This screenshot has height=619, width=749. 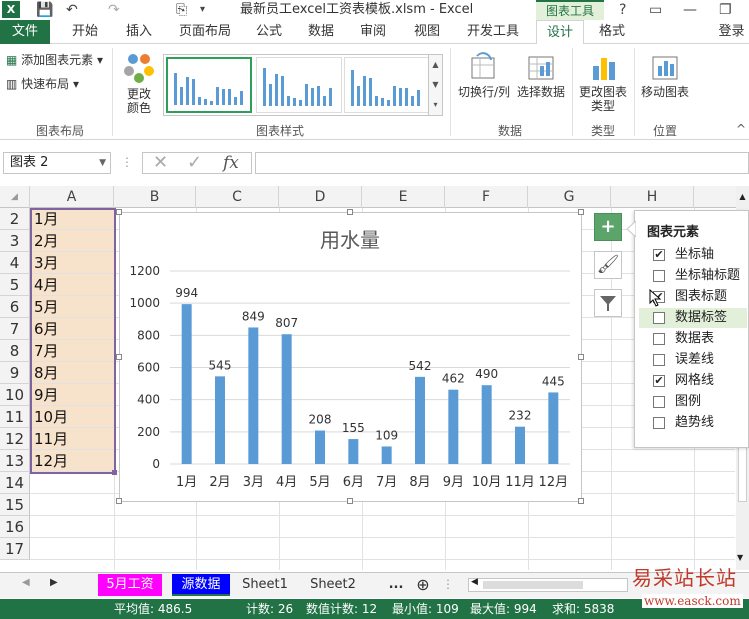 What do you see at coordinates (15, 263) in the screenshot?
I see `row-header: 4` at bounding box center [15, 263].